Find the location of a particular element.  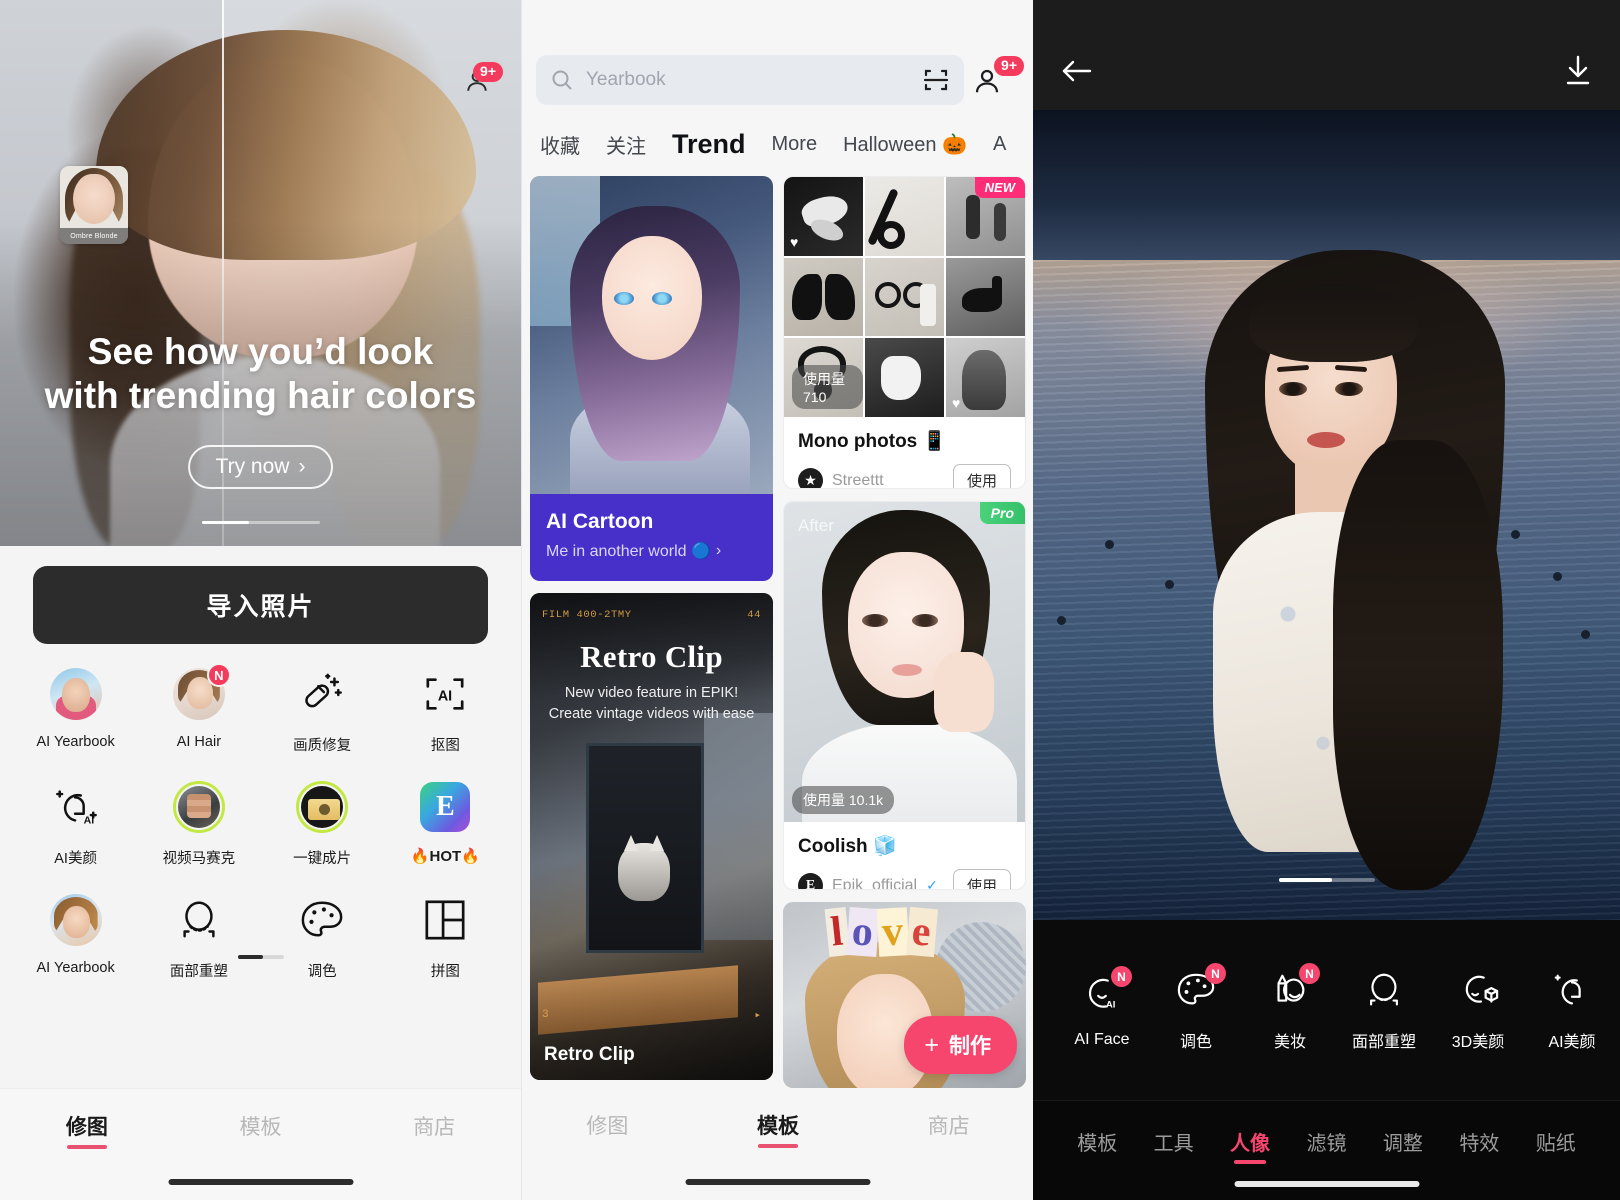

tool-ai-face: AI N AI Face is located at coordinates (1102, 1007).